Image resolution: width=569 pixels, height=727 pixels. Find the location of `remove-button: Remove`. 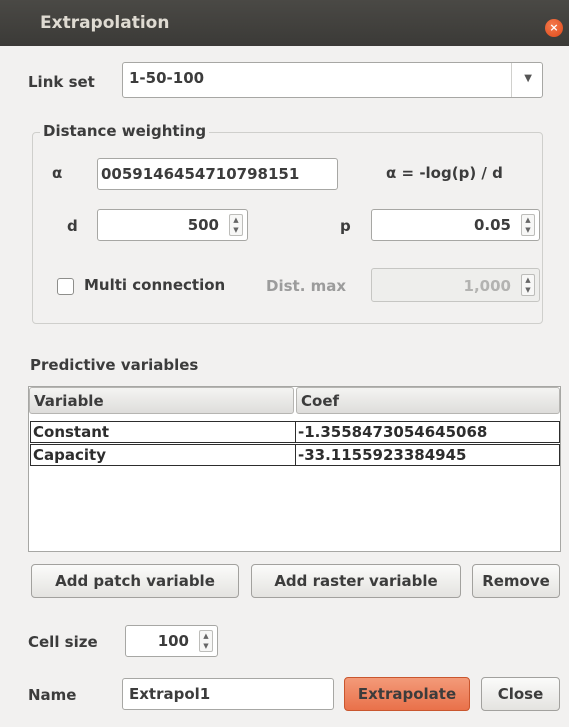

remove-button: Remove is located at coordinates (516, 581).